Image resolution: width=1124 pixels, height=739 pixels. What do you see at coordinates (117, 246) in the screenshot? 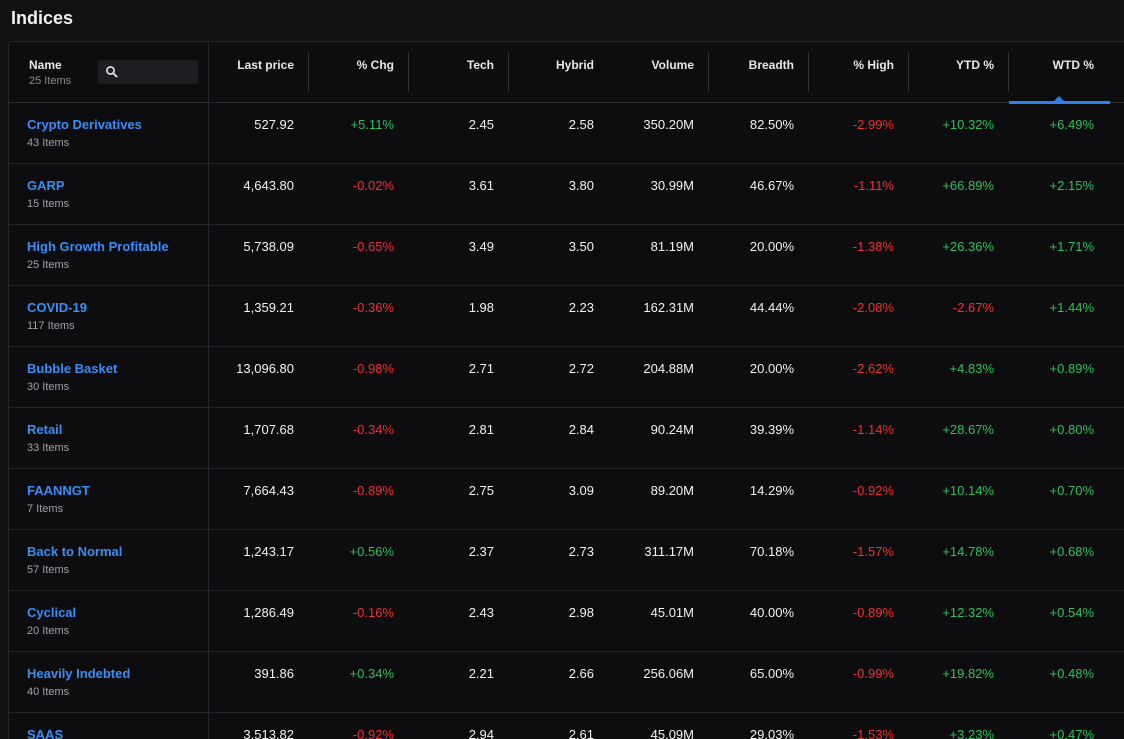
I see `index-name-link: High Growth Profitable` at bounding box center [117, 246].